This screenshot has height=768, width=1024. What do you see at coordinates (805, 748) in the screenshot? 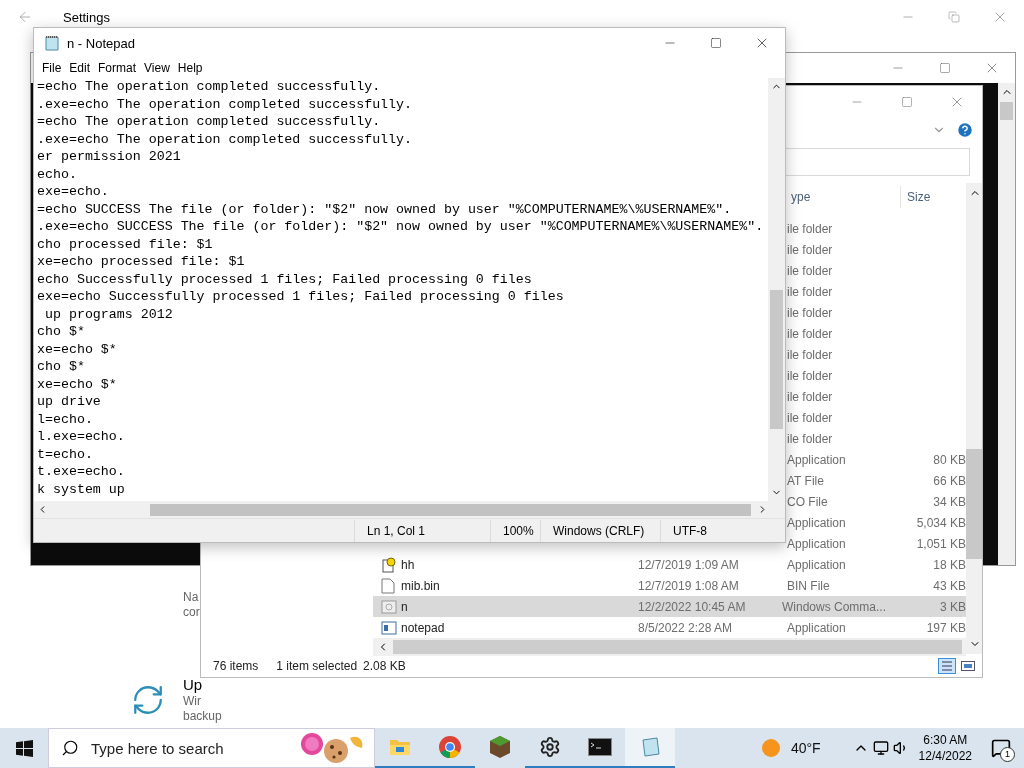
I see `weather-temperature: 40°F` at bounding box center [805, 748].